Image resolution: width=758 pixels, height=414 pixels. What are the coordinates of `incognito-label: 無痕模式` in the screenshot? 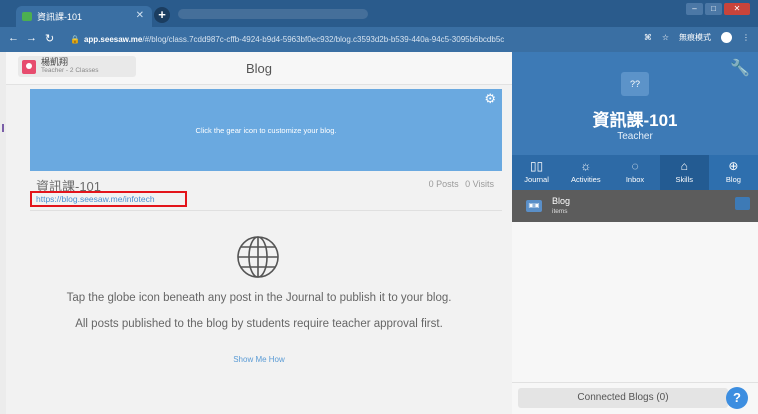 It's located at (695, 37).